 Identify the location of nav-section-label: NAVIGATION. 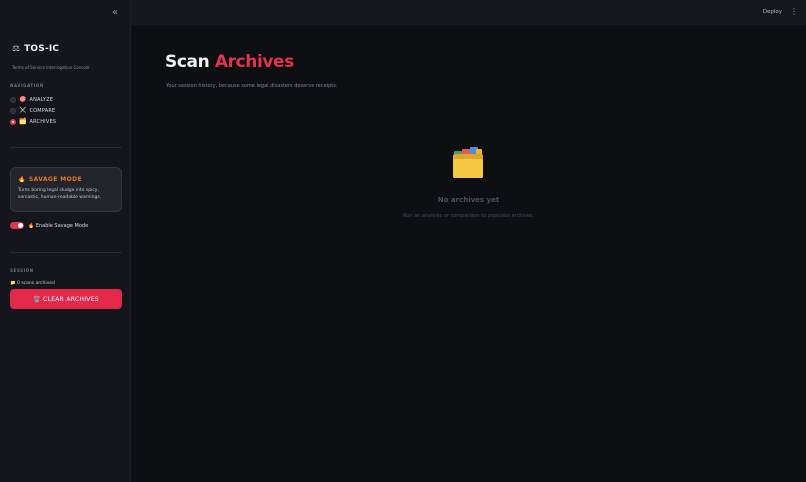
(27, 85).